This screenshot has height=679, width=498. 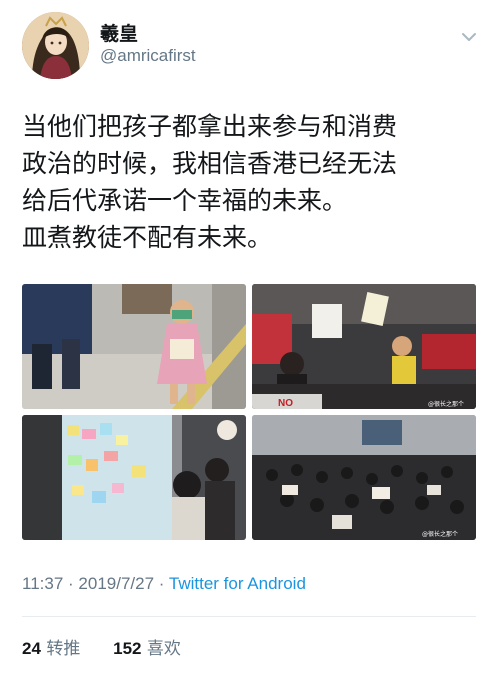 I want to click on tweet-text-line: 皿煮教徒不配有未来。, so click(x=147, y=237).